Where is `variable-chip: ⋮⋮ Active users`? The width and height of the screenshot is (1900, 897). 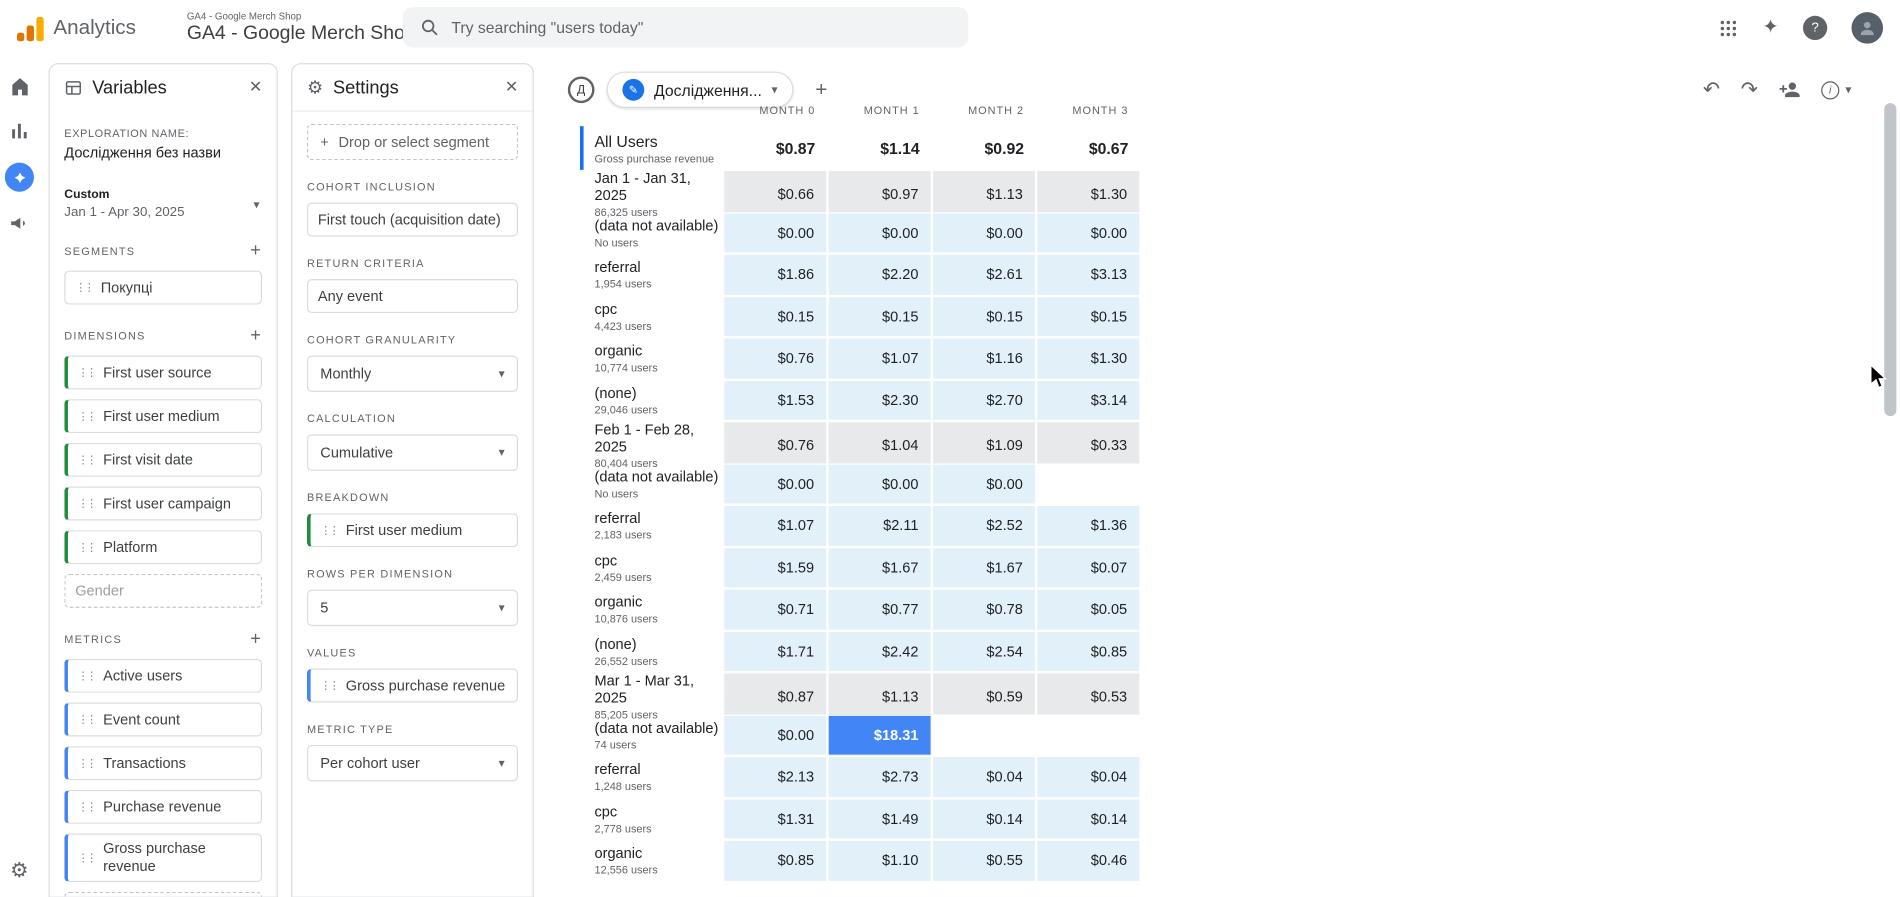
variable-chip: ⋮⋮ Active users is located at coordinates (163, 675).